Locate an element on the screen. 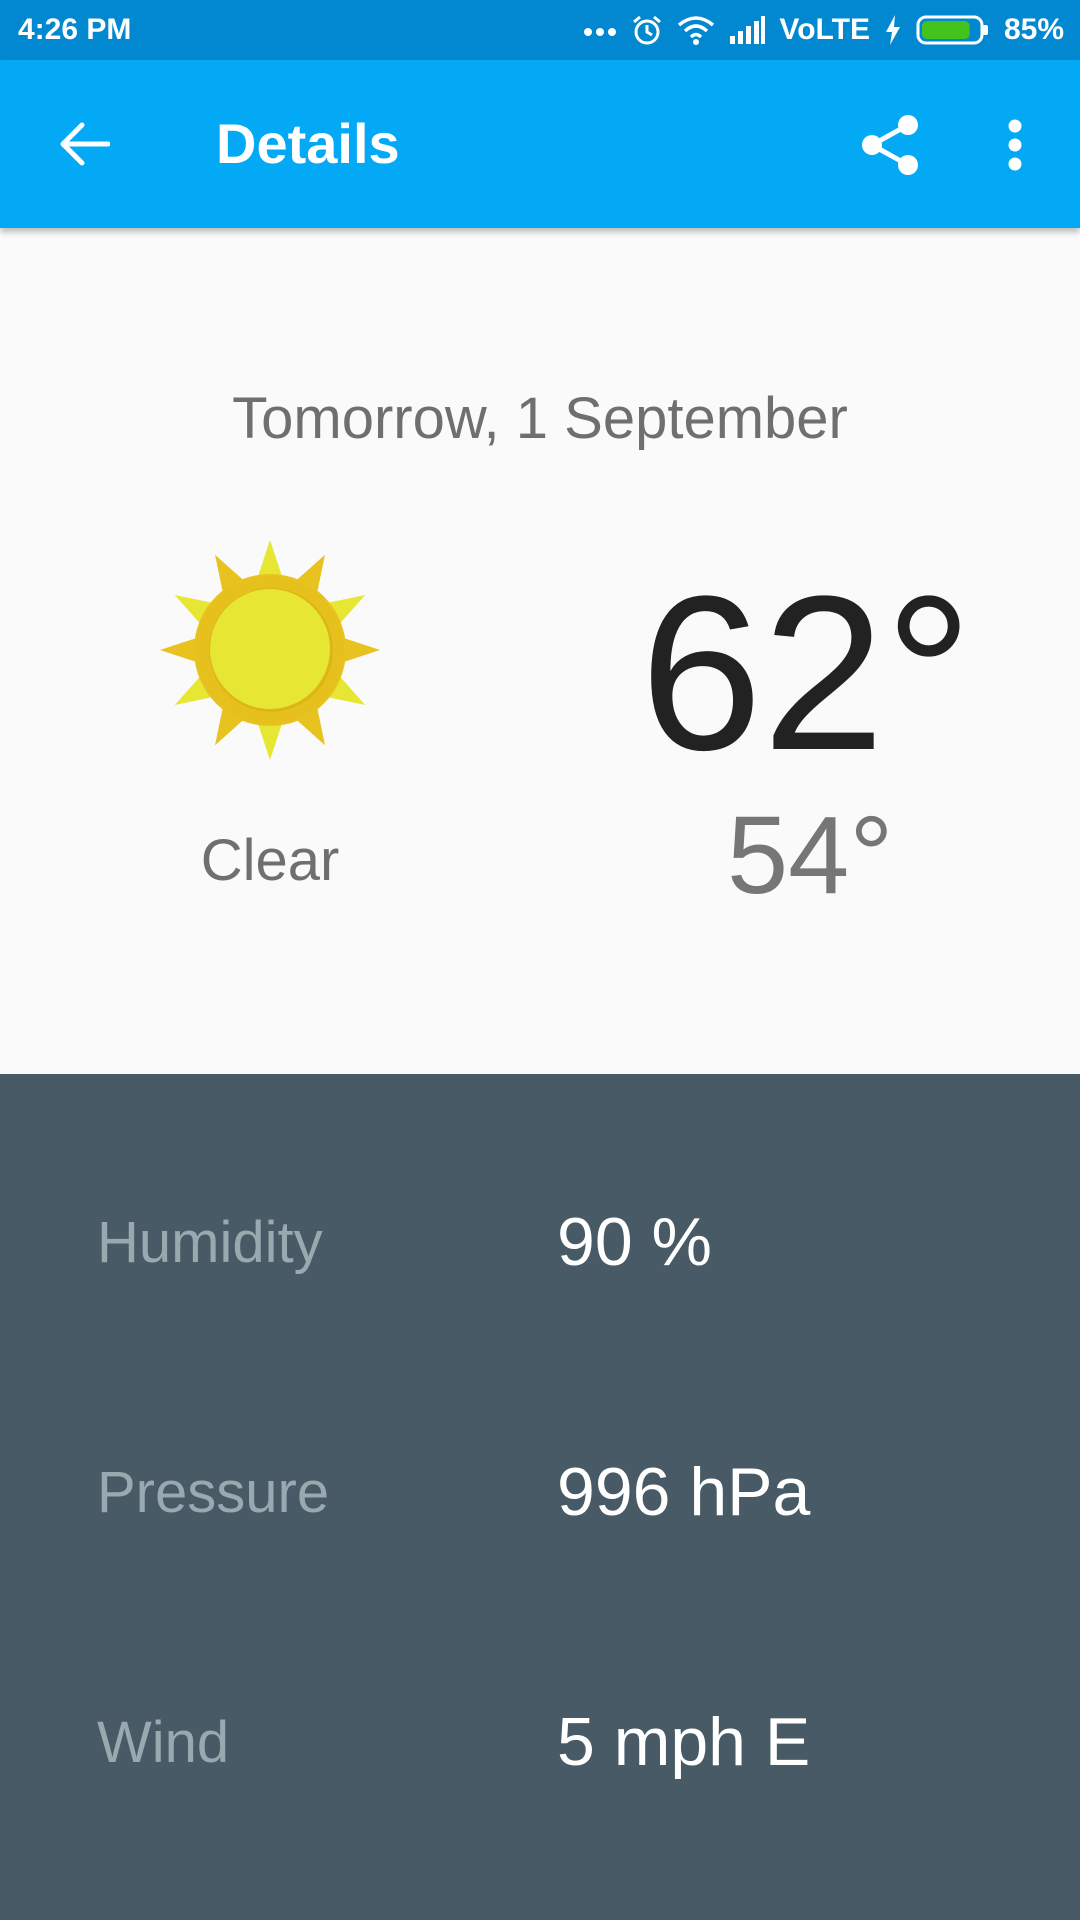  share-icon is located at coordinates (890, 145).